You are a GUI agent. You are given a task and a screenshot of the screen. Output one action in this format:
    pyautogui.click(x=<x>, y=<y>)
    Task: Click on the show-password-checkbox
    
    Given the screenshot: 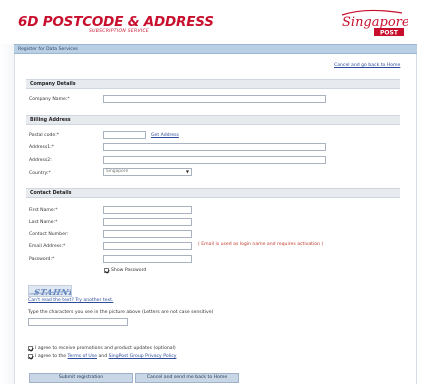 What is the action you would take?
    pyautogui.click(x=106, y=270)
    